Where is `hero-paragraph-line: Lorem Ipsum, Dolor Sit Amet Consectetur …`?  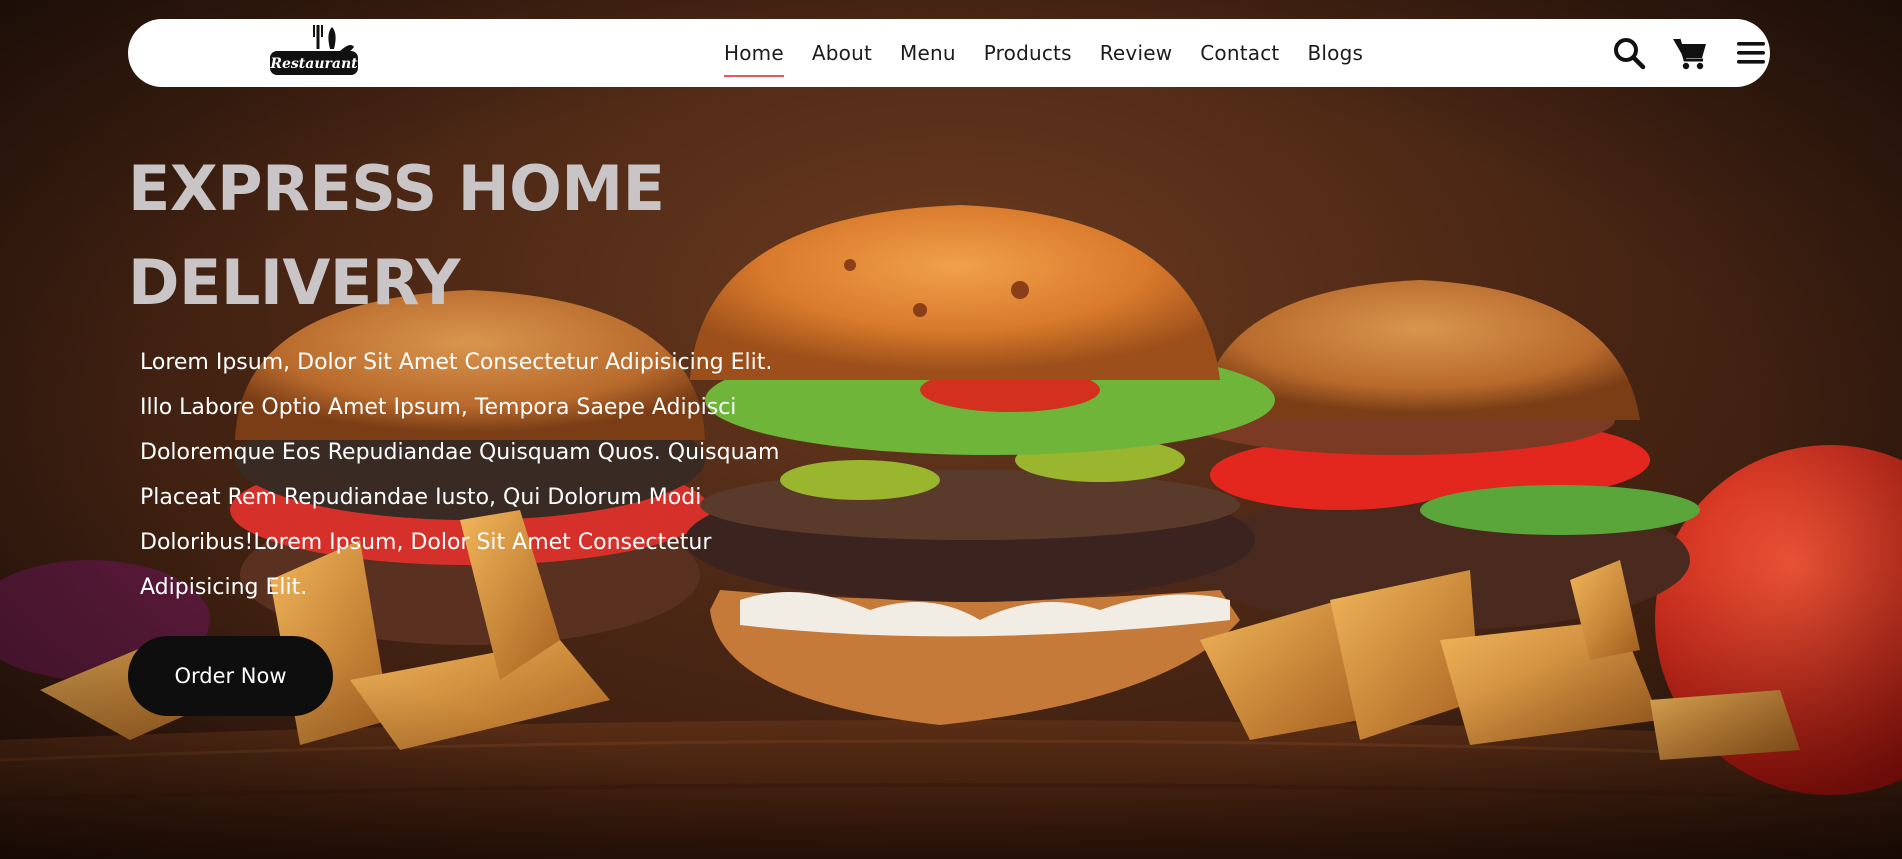
hero-paragraph-line: Lorem Ipsum, Dolor Sit Amet Consectetur … is located at coordinates (456, 362).